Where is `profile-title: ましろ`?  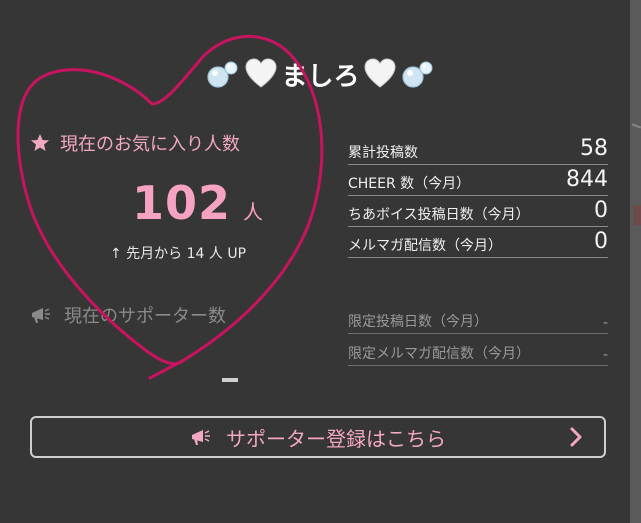 profile-title: ましろ is located at coordinates (320, 74).